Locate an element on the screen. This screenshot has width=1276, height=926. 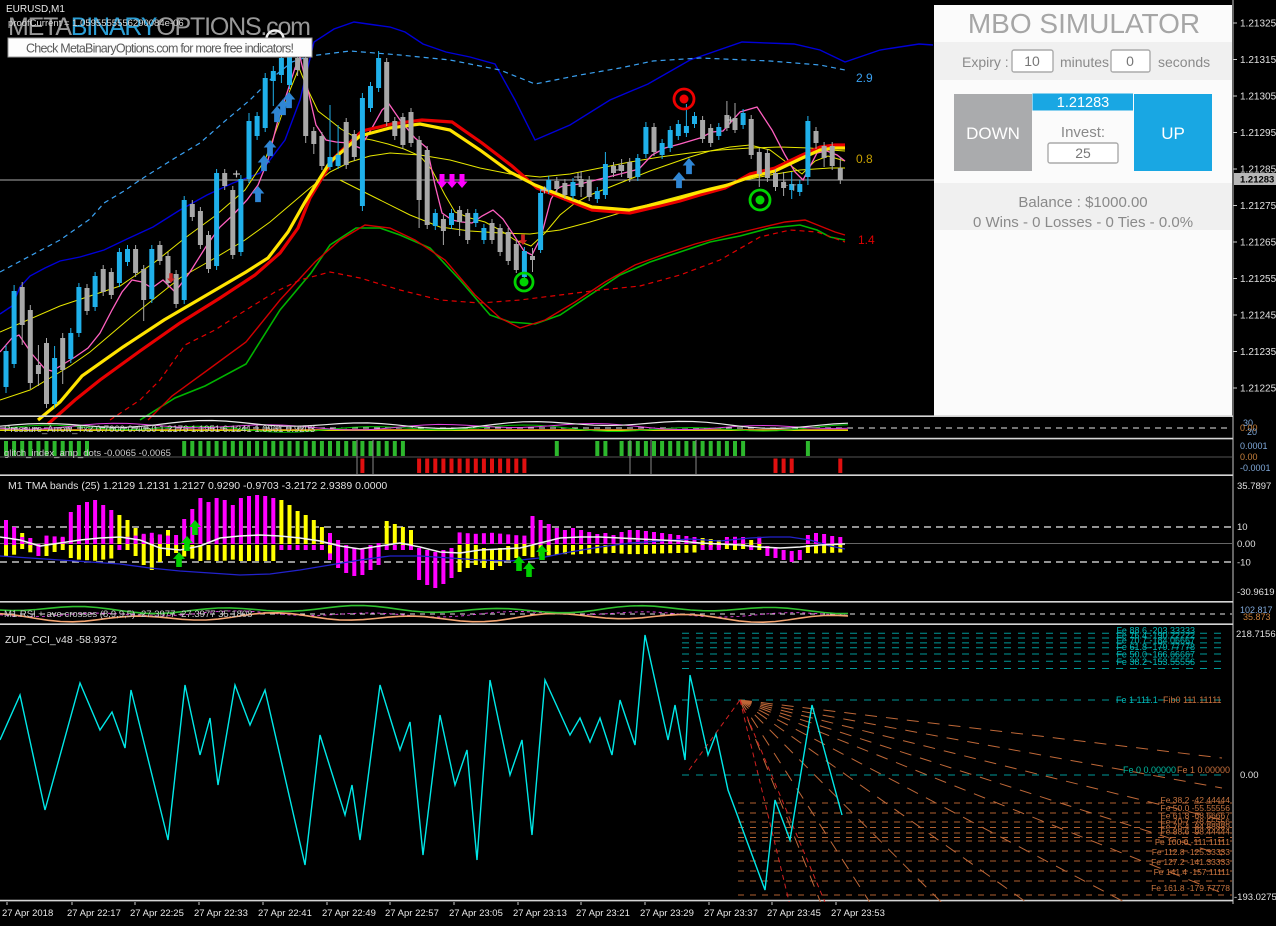
svg-text: -0.0001 is located at coordinates (1255, 468).